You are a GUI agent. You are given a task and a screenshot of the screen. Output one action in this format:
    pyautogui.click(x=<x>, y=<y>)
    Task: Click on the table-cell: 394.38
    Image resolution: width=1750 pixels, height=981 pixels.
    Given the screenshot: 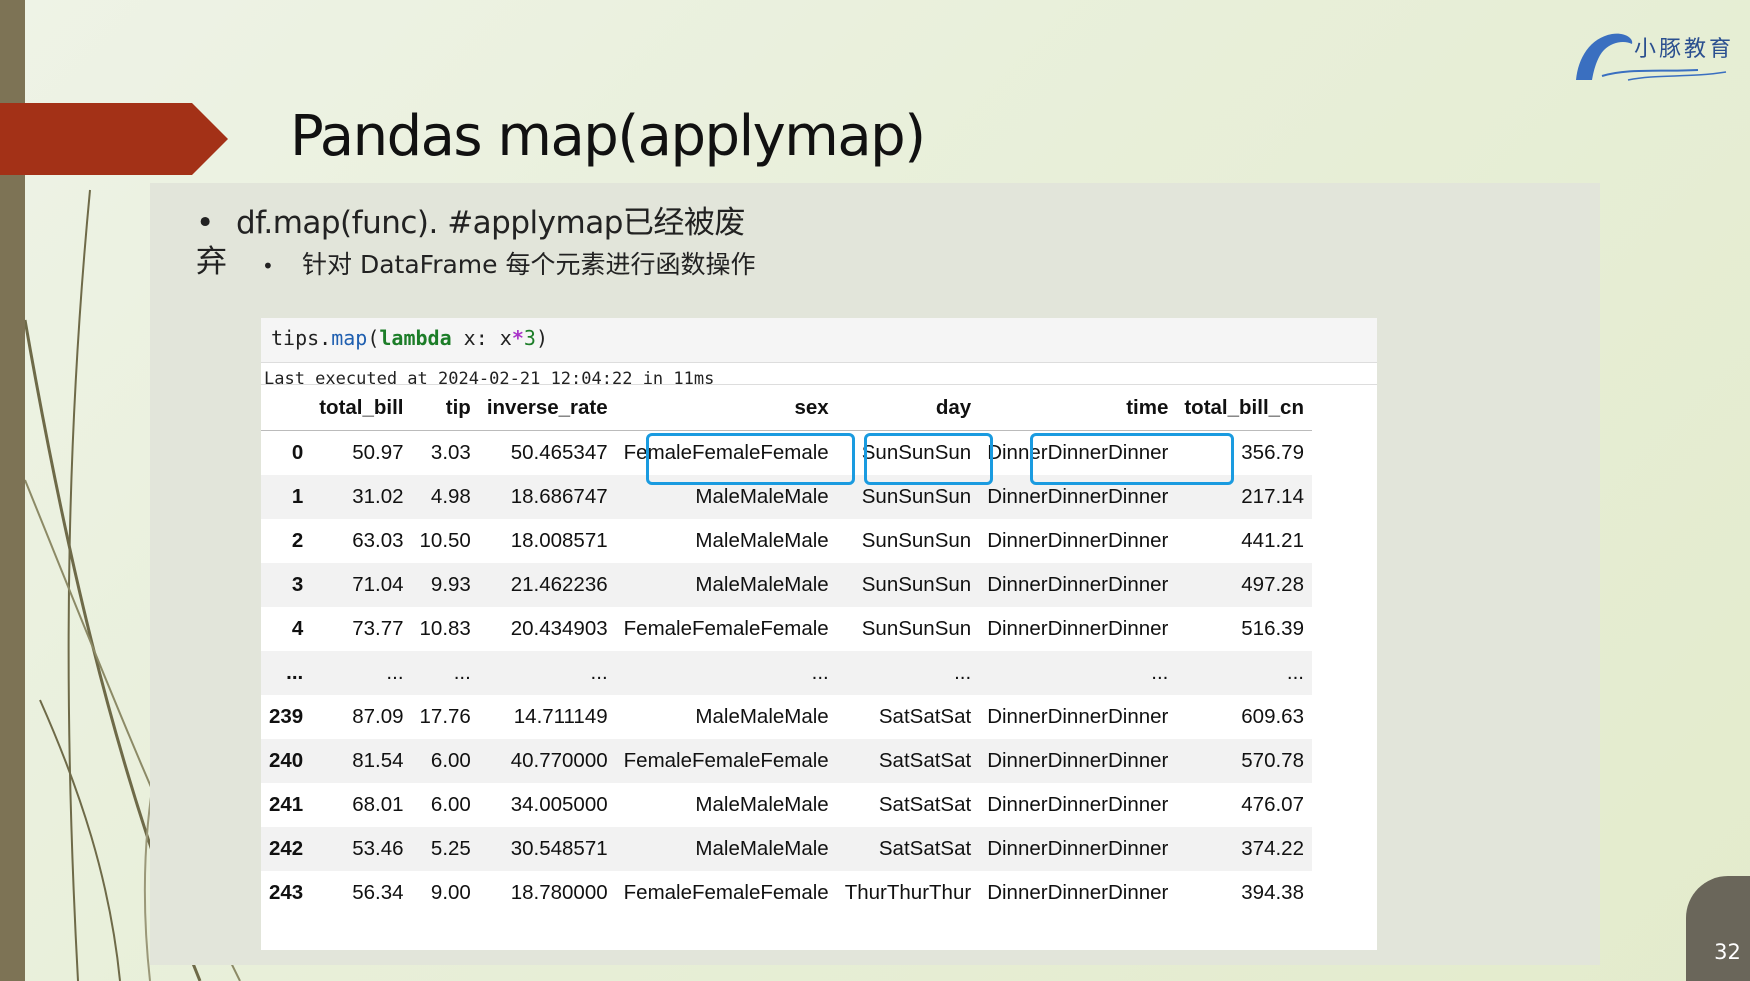 What is the action you would take?
    pyautogui.click(x=1272, y=892)
    